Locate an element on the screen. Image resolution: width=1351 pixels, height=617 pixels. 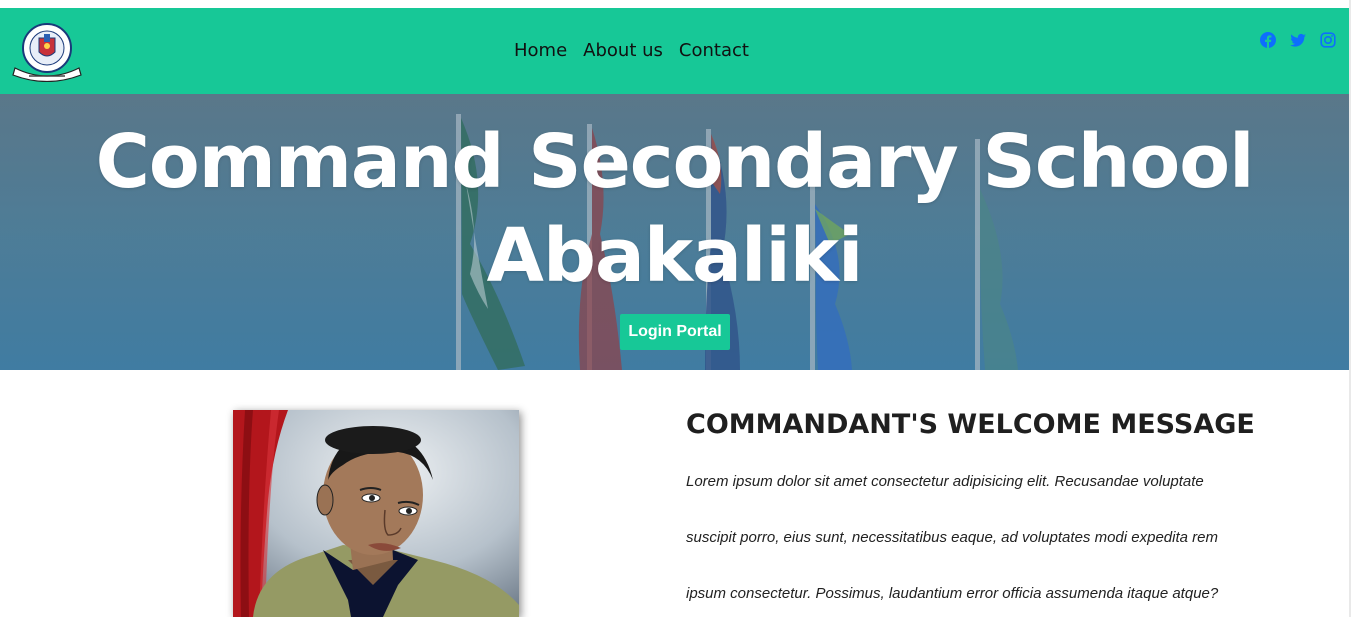
main-nav: Home About us Contact is located at coordinates (631, 50).